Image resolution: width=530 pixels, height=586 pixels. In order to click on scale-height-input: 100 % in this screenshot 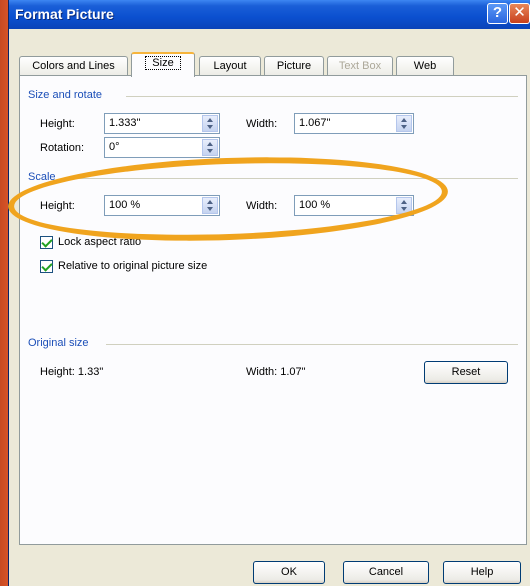, I will do `click(162, 205)`.